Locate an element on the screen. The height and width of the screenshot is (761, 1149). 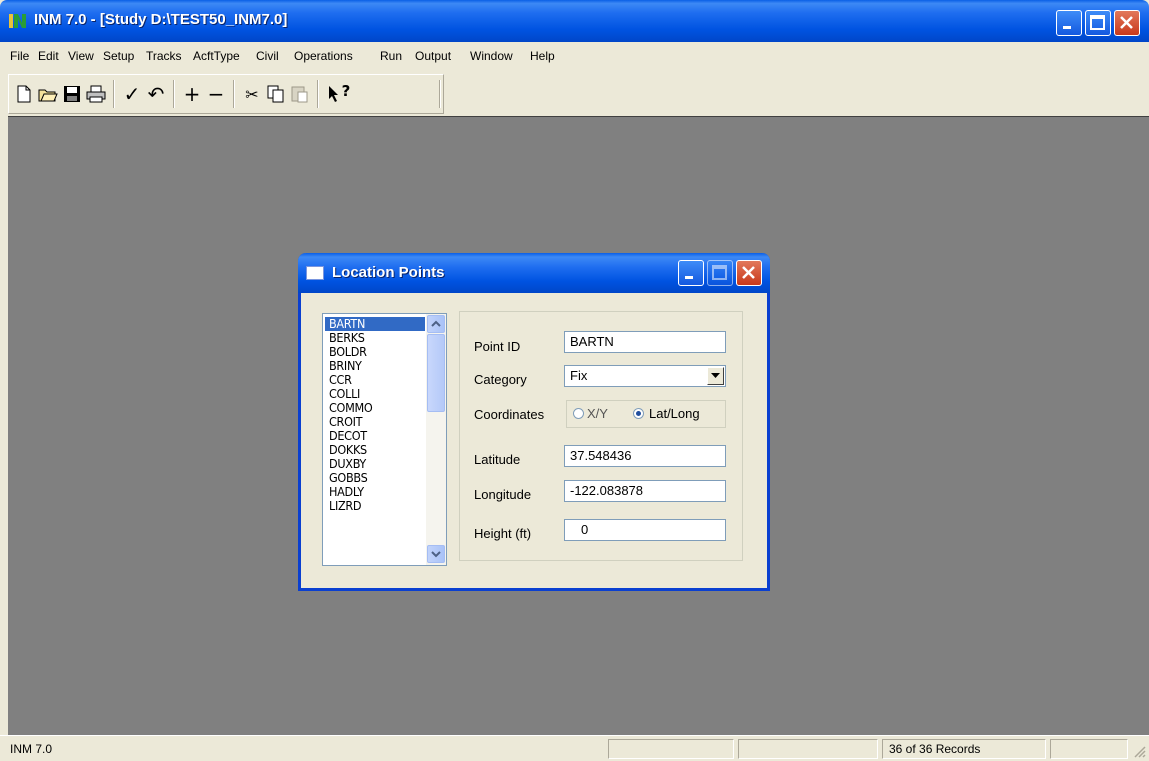
coord-latlong-radio is located at coordinates (638, 413).